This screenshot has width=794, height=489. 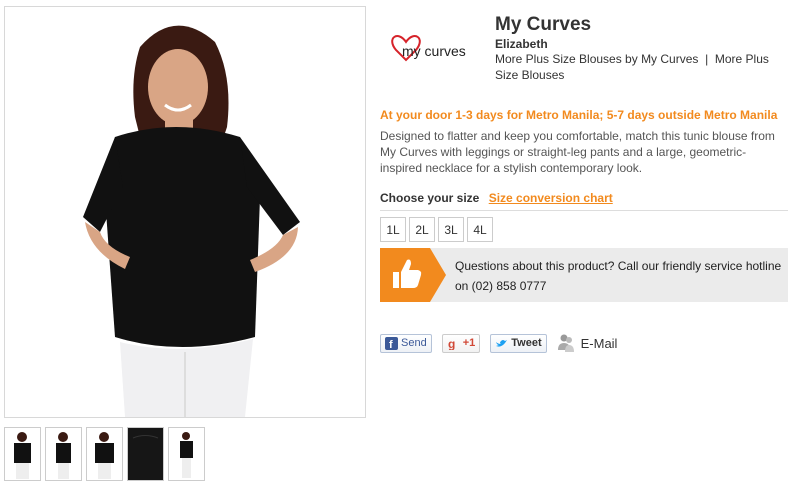 I want to click on size-option-2l: 2L, so click(x=422, y=229).